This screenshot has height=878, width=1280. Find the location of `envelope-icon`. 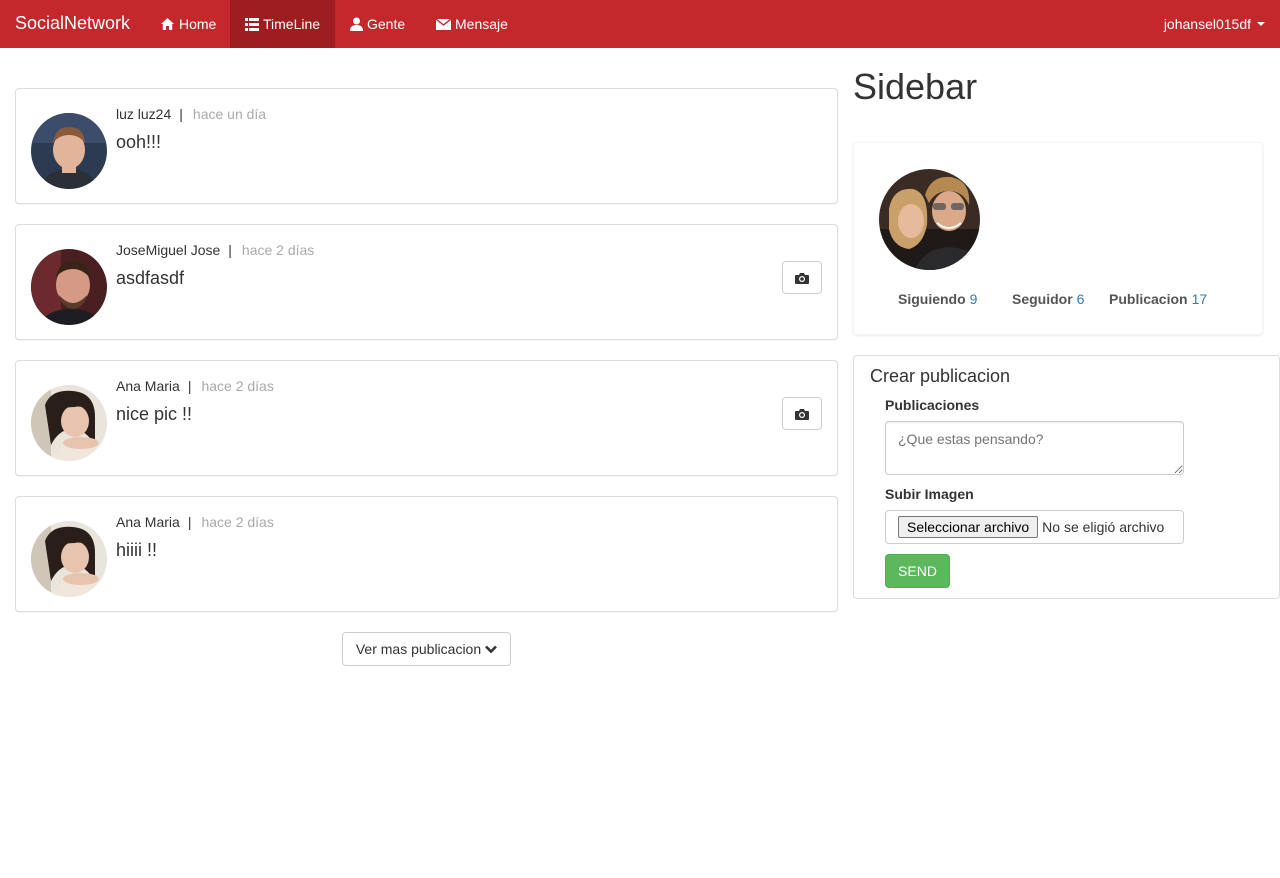

envelope-icon is located at coordinates (443, 24).